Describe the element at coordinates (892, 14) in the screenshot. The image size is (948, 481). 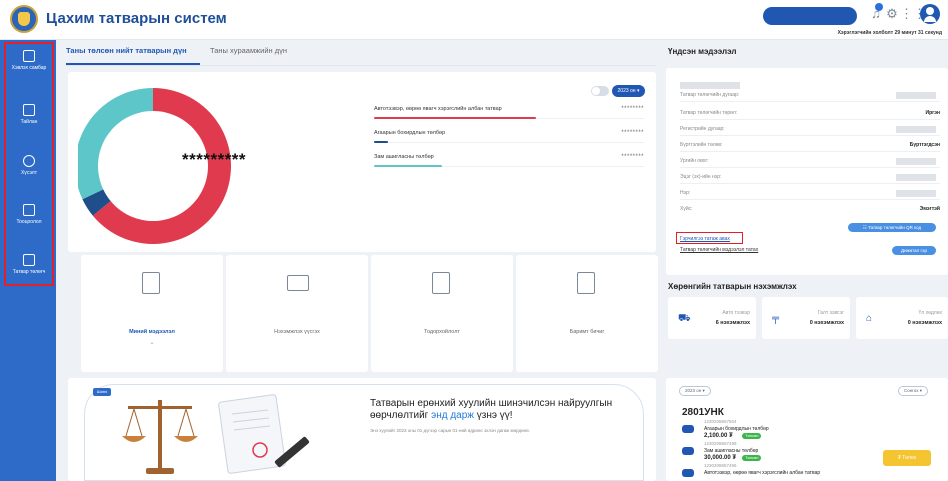
I see `settings-icon: ⚙` at that location.